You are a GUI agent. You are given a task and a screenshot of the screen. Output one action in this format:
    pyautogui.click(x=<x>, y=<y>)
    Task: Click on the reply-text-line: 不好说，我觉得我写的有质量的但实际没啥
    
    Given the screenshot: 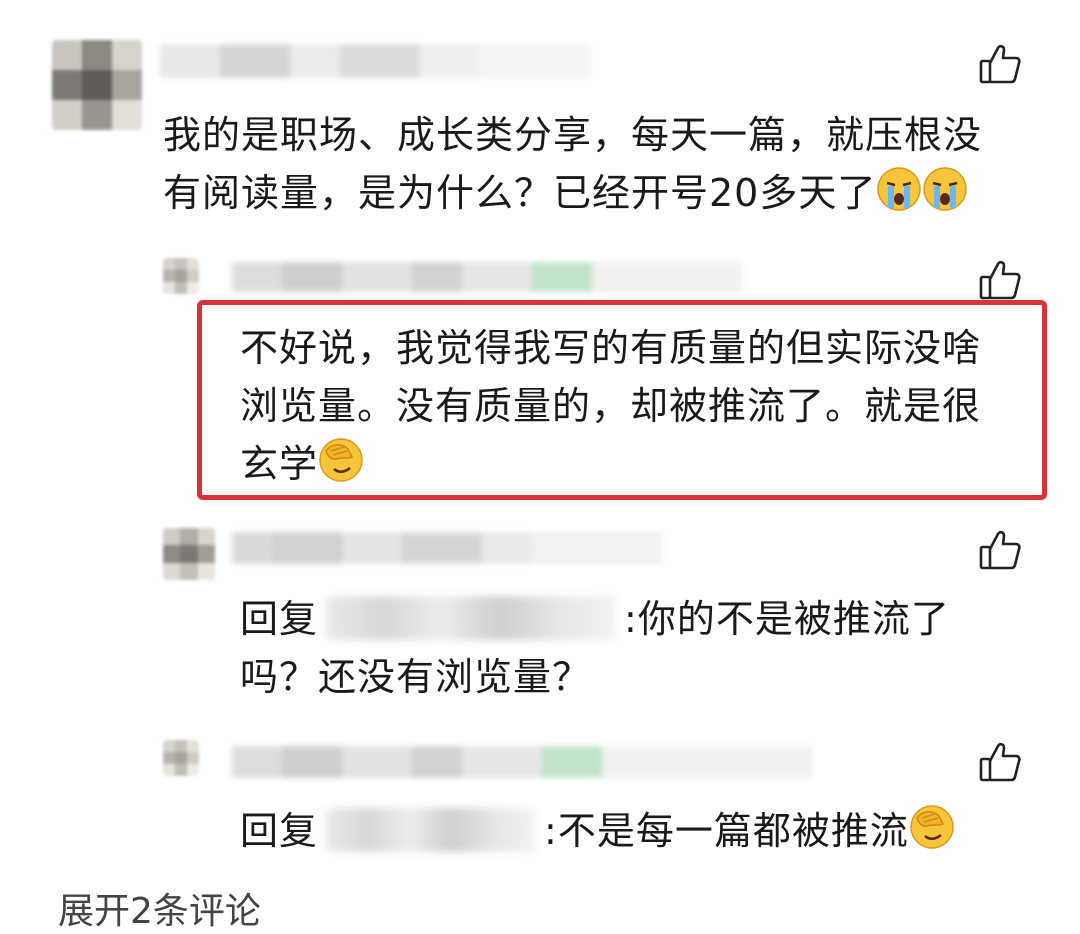 What is the action you would take?
    pyautogui.click(x=611, y=348)
    